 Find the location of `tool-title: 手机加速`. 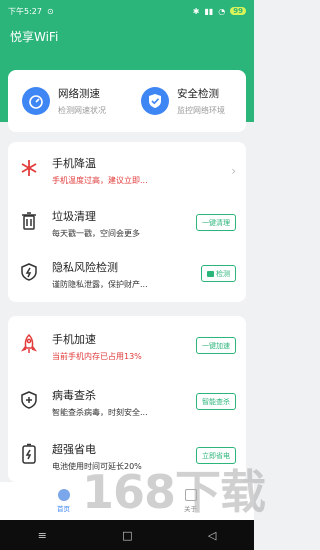

tool-title: 手机加速 is located at coordinates (74, 339).